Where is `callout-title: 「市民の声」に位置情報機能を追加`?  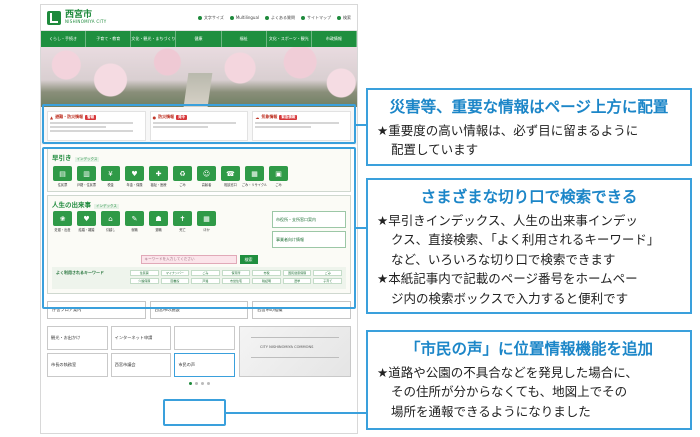
callout-title: 「市民の声」に位置情報機能を追加 is located at coordinates (528, 349).